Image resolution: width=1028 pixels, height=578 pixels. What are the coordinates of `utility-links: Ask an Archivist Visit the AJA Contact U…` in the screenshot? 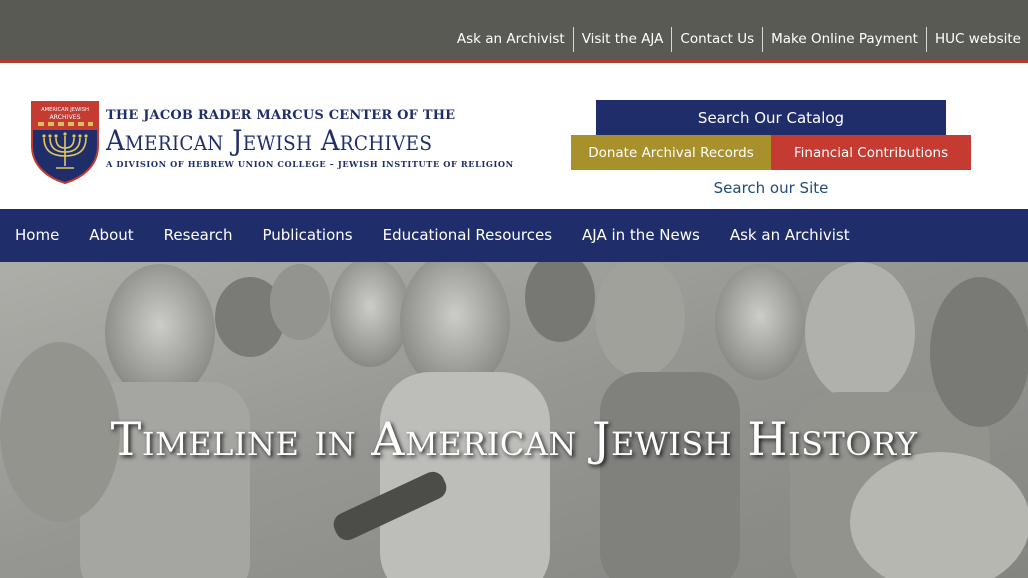 It's located at (738, 39).